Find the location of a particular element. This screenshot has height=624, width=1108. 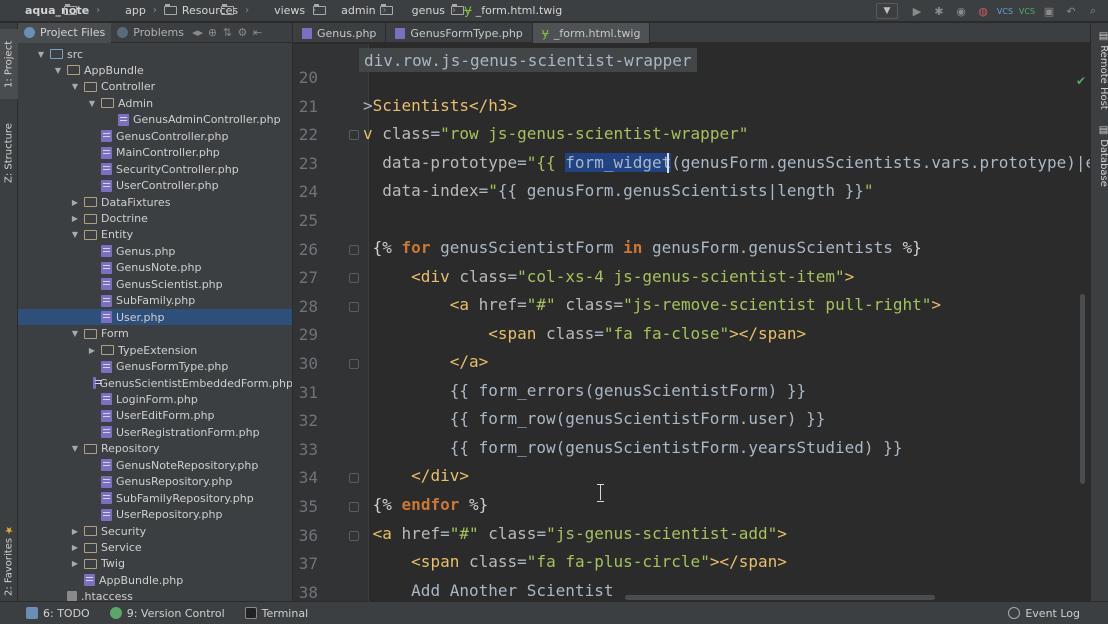

terminal-tool-button: Terminal is located at coordinates (276, 613).